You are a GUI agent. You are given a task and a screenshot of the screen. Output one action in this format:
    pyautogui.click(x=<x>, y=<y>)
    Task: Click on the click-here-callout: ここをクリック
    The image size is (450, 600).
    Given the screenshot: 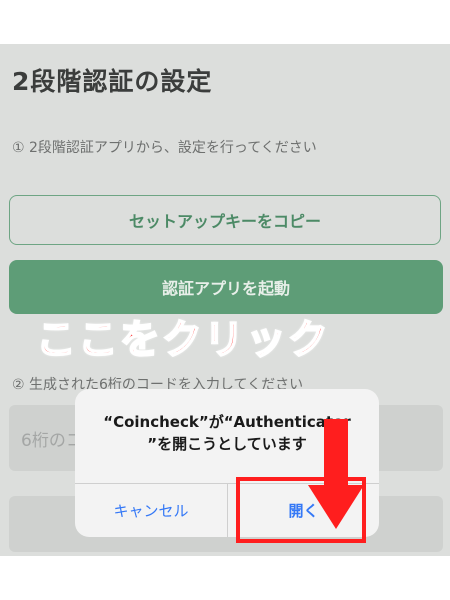 What is the action you would take?
    pyautogui.click(x=182, y=340)
    